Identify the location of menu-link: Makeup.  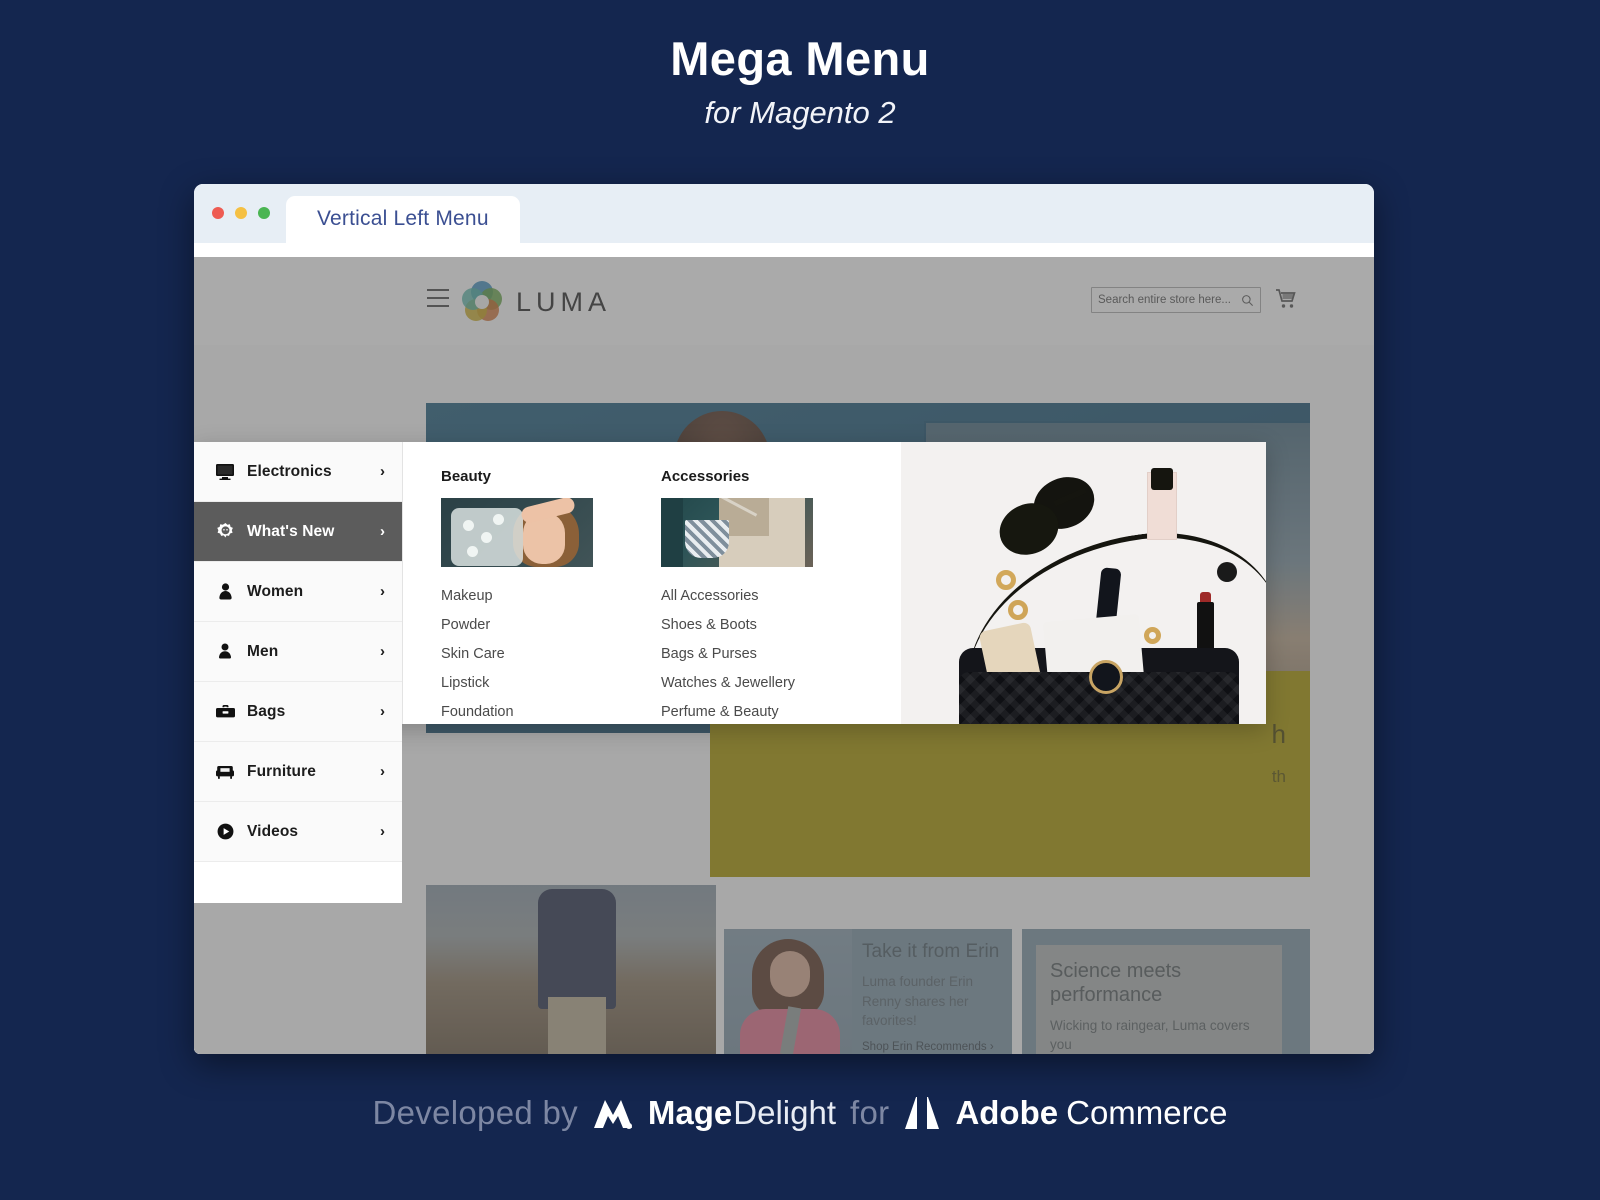
(532, 596).